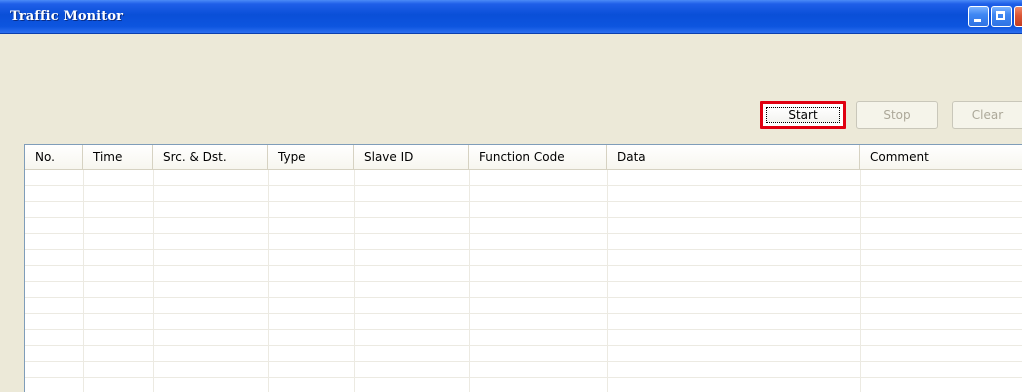 The width and height of the screenshot is (1022, 392). What do you see at coordinates (118, 157) in the screenshot?
I see `column-time: Time` at bounding box center [118, 157].